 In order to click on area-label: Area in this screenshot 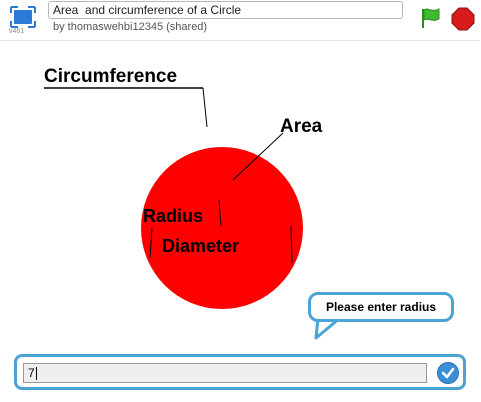, I will do `click(301, 126)`.